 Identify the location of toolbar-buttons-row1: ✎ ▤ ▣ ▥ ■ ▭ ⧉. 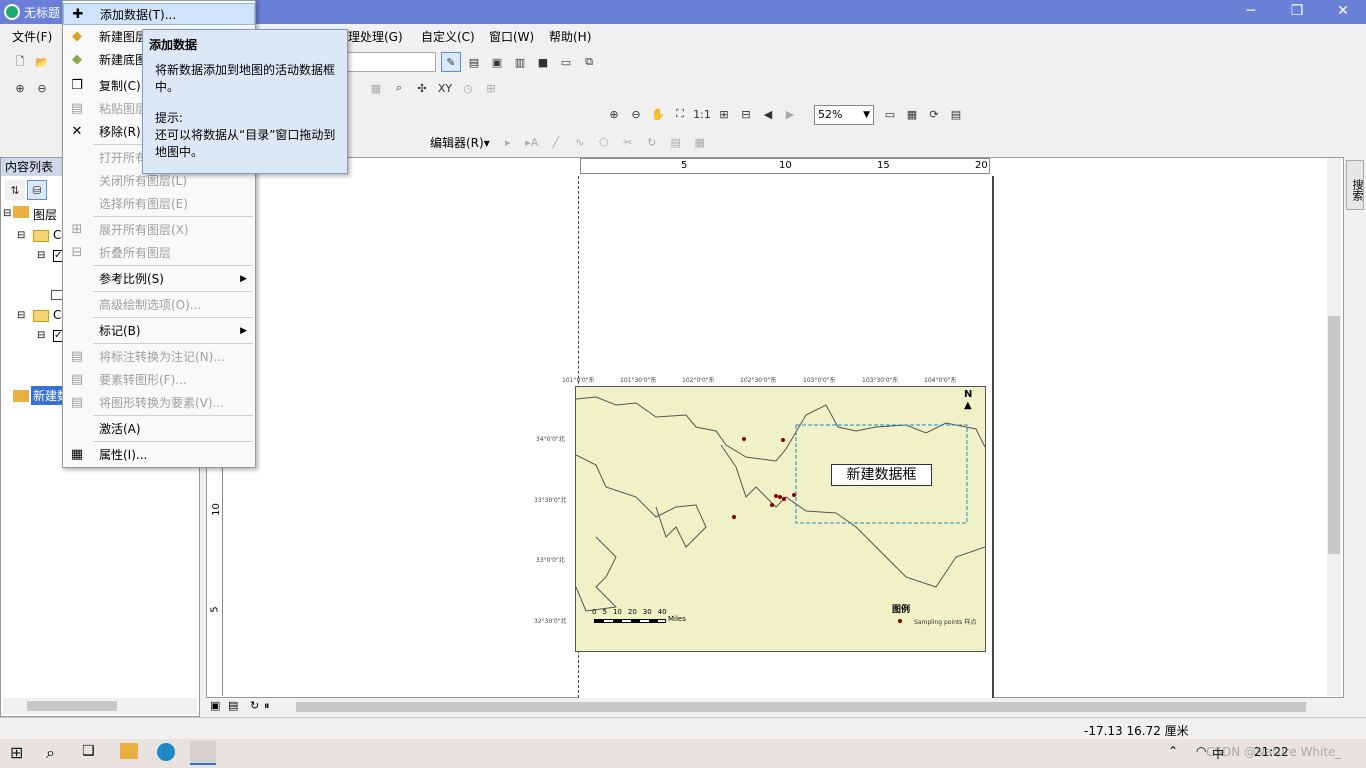
(520, 62).